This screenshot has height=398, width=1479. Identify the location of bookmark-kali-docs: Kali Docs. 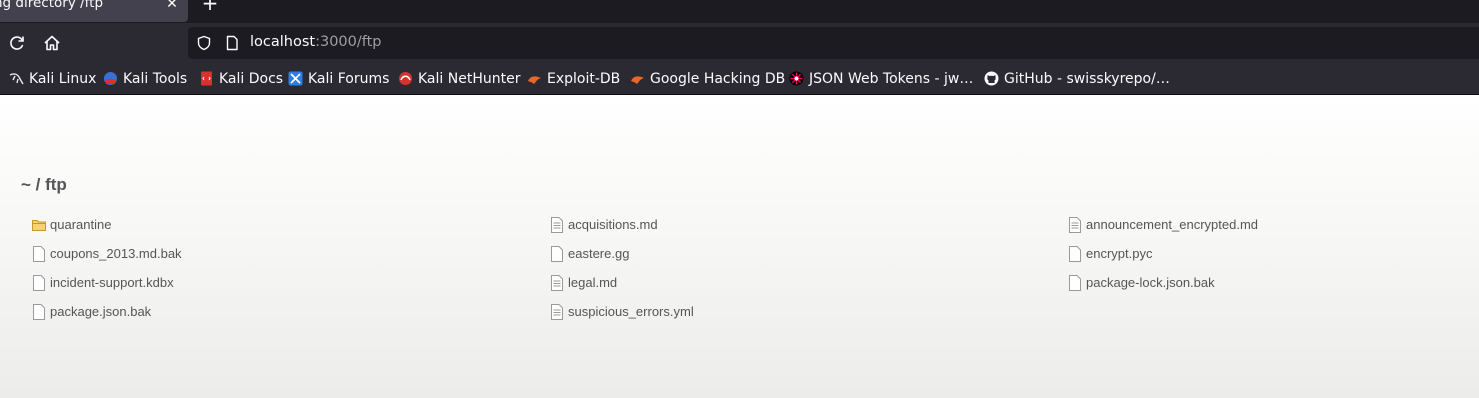
(241, 79).